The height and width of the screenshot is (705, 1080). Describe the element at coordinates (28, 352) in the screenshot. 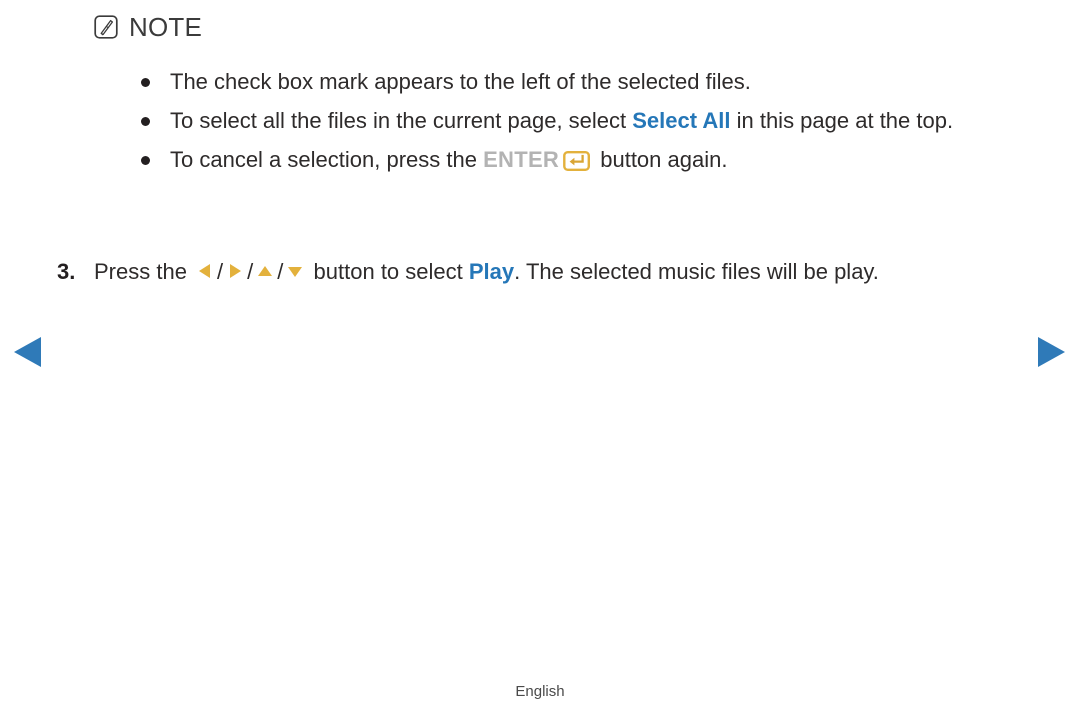

I see `arrow-left-nav-icon` at that location.